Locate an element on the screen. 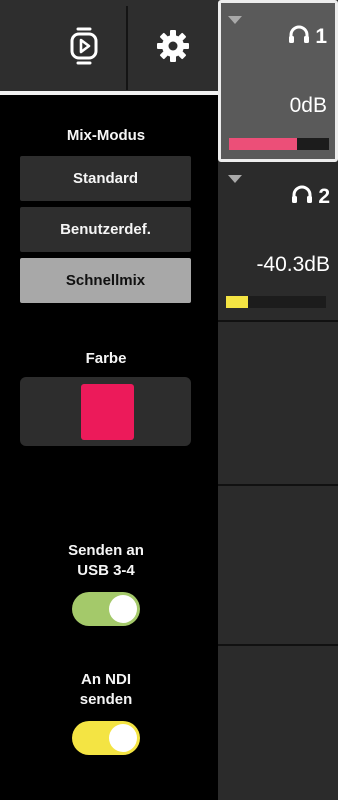  mix-level: -40.3dB is located at coordinates (293, 264).